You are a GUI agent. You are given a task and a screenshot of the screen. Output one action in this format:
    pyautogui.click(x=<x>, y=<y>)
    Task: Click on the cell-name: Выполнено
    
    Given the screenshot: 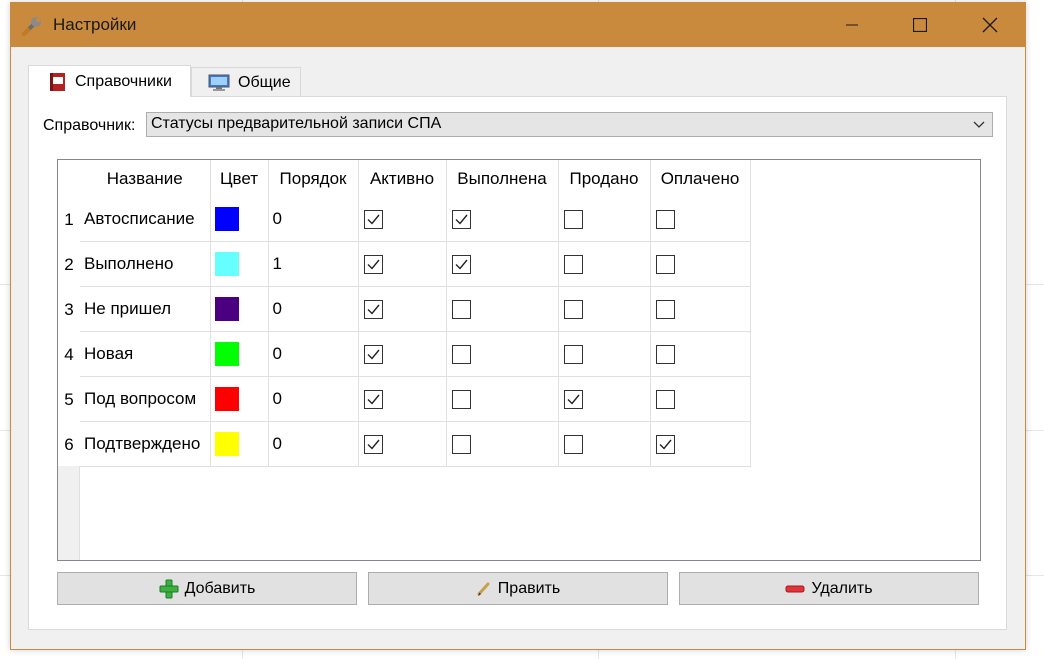 What is the action you would take?
    pyautogui.click(x=145, y=264)
    